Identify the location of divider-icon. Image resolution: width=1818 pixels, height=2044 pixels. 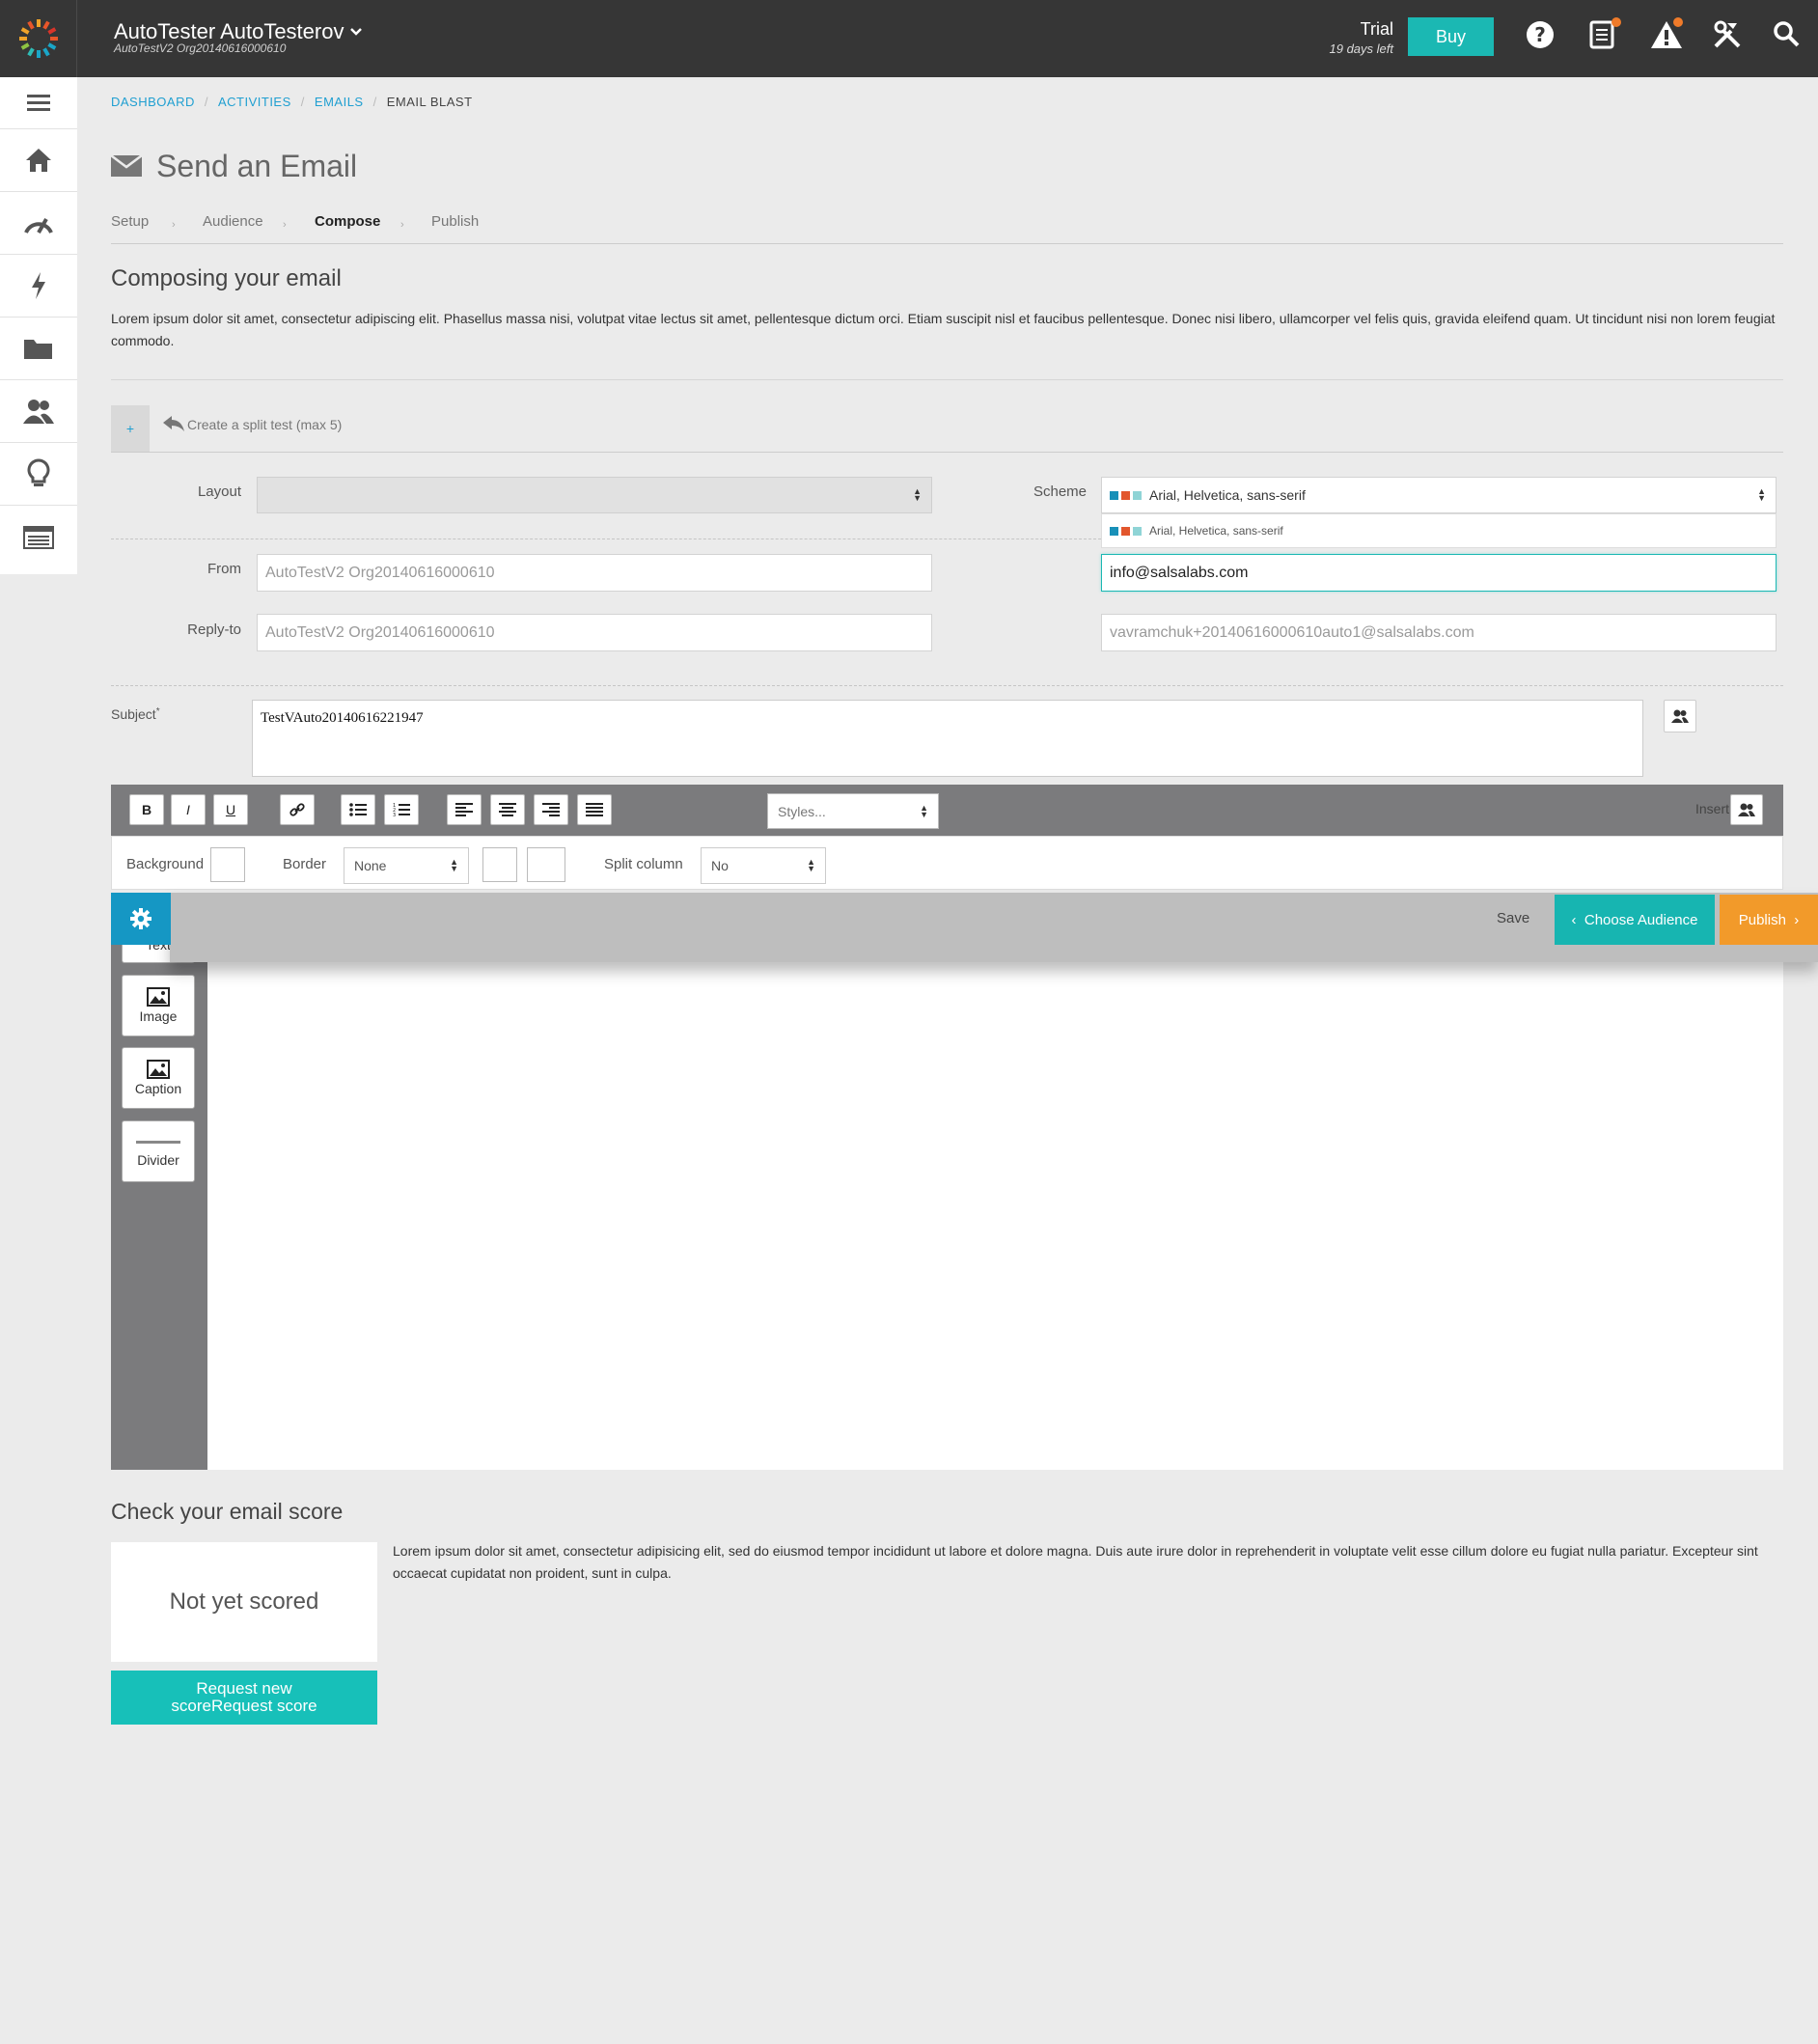
(158, 1143).